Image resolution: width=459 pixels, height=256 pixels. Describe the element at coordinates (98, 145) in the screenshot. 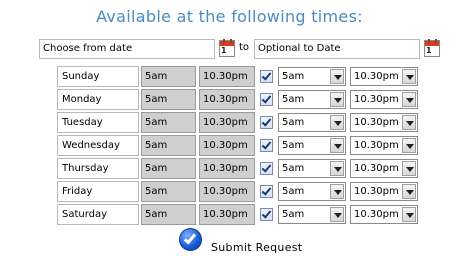

I see `day-field: Wednesday` at that location.